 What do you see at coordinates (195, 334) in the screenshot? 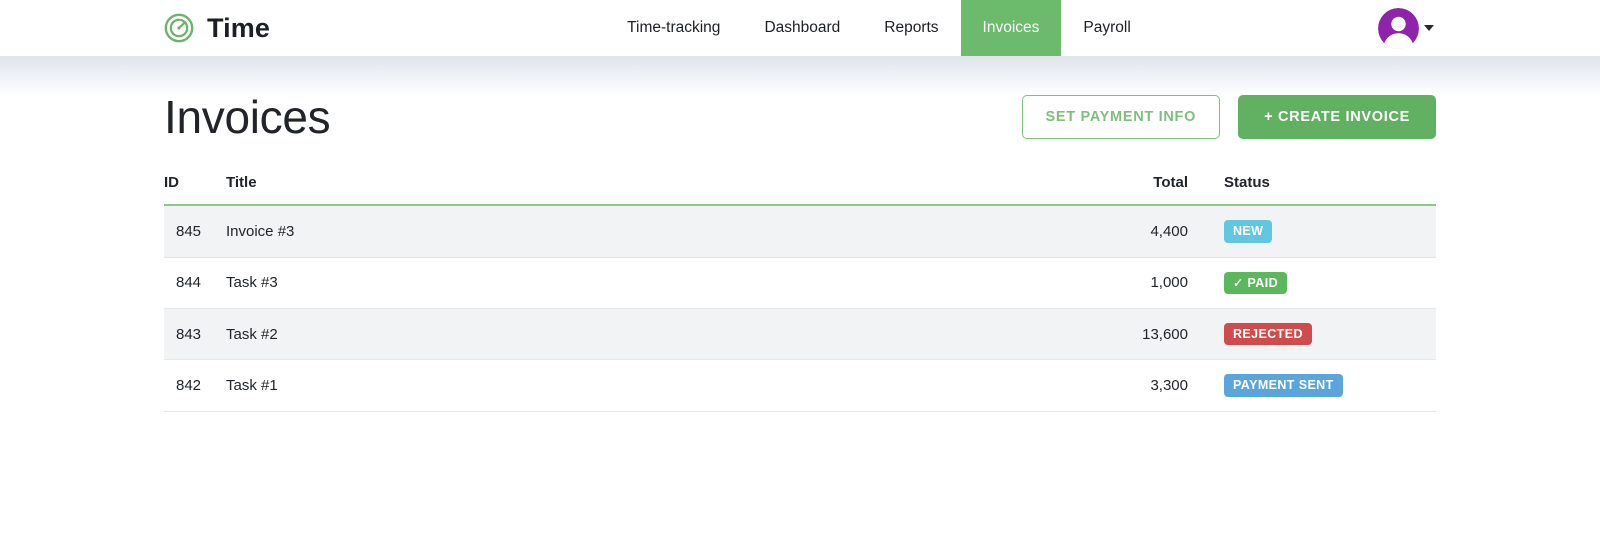
I see `cell-id: 843` at bounding box center [195, 334].